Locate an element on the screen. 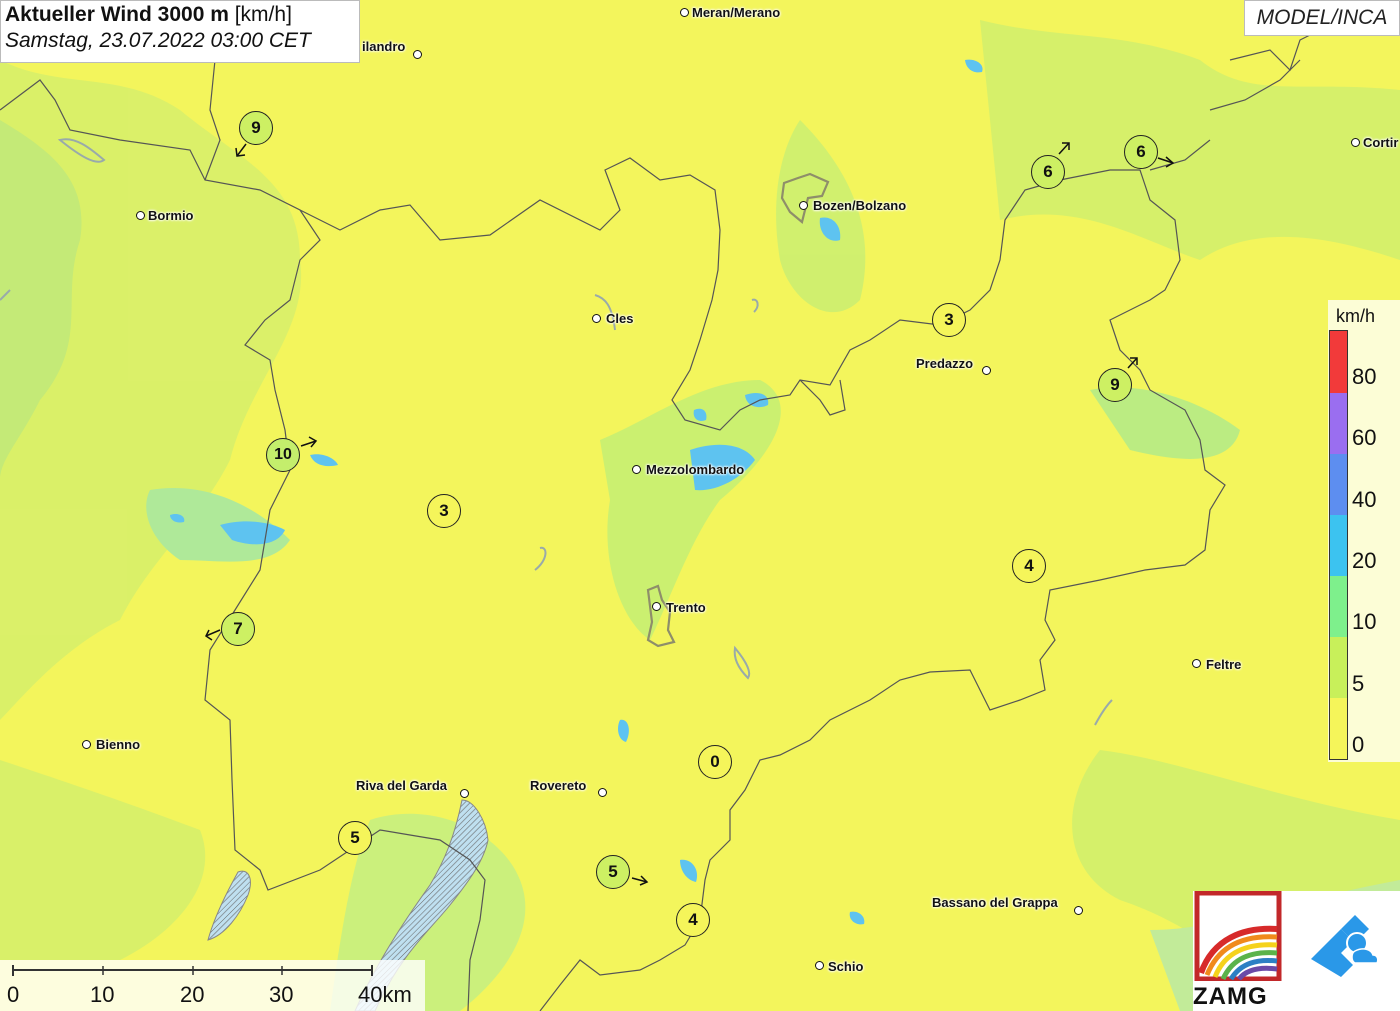 This screenshot has height=1011, width=1400. legend-label: 60 is located at coordinates (1364, 437).